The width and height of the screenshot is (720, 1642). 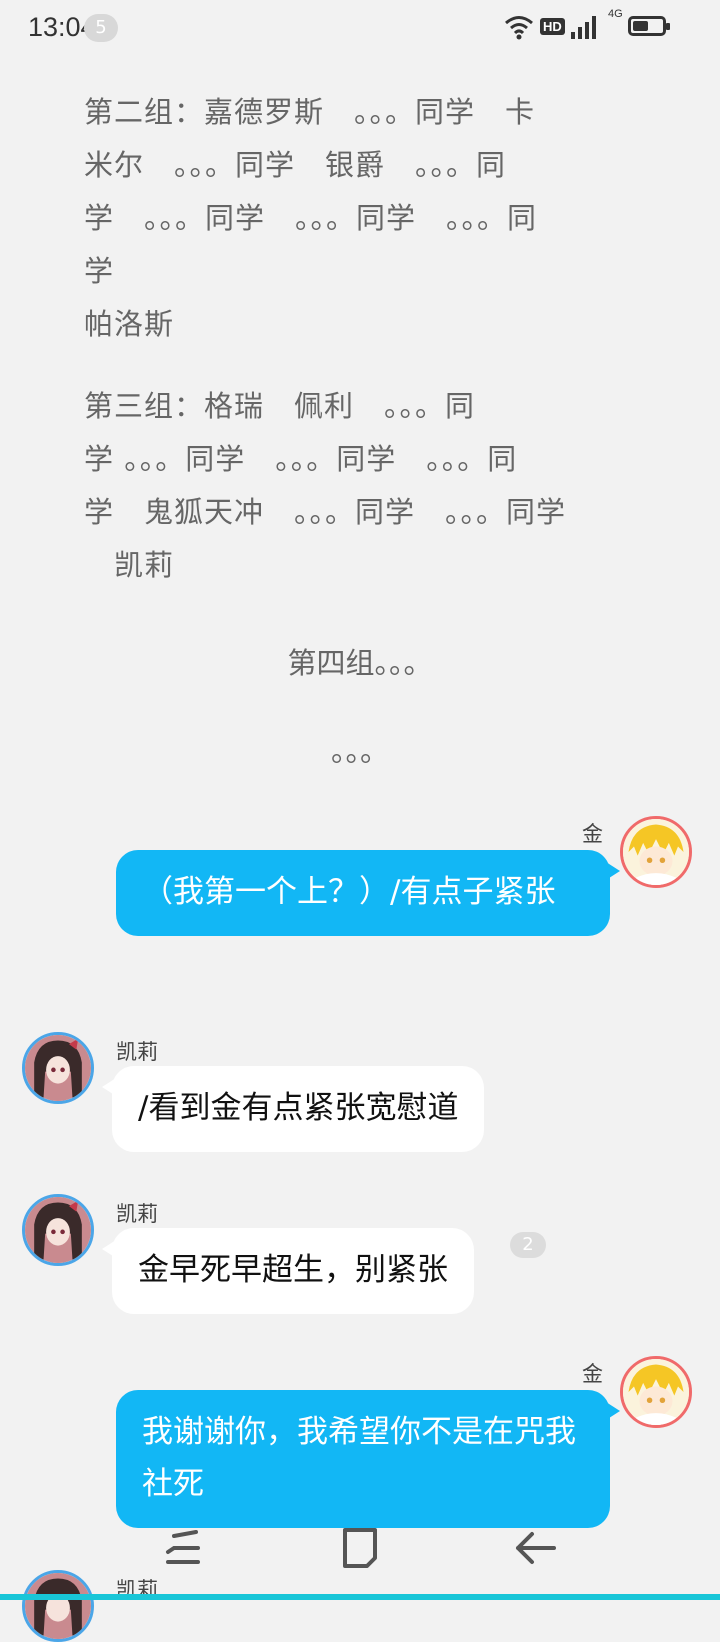 I want to click on network-type-label: 4G, so click(x=615, y=14).